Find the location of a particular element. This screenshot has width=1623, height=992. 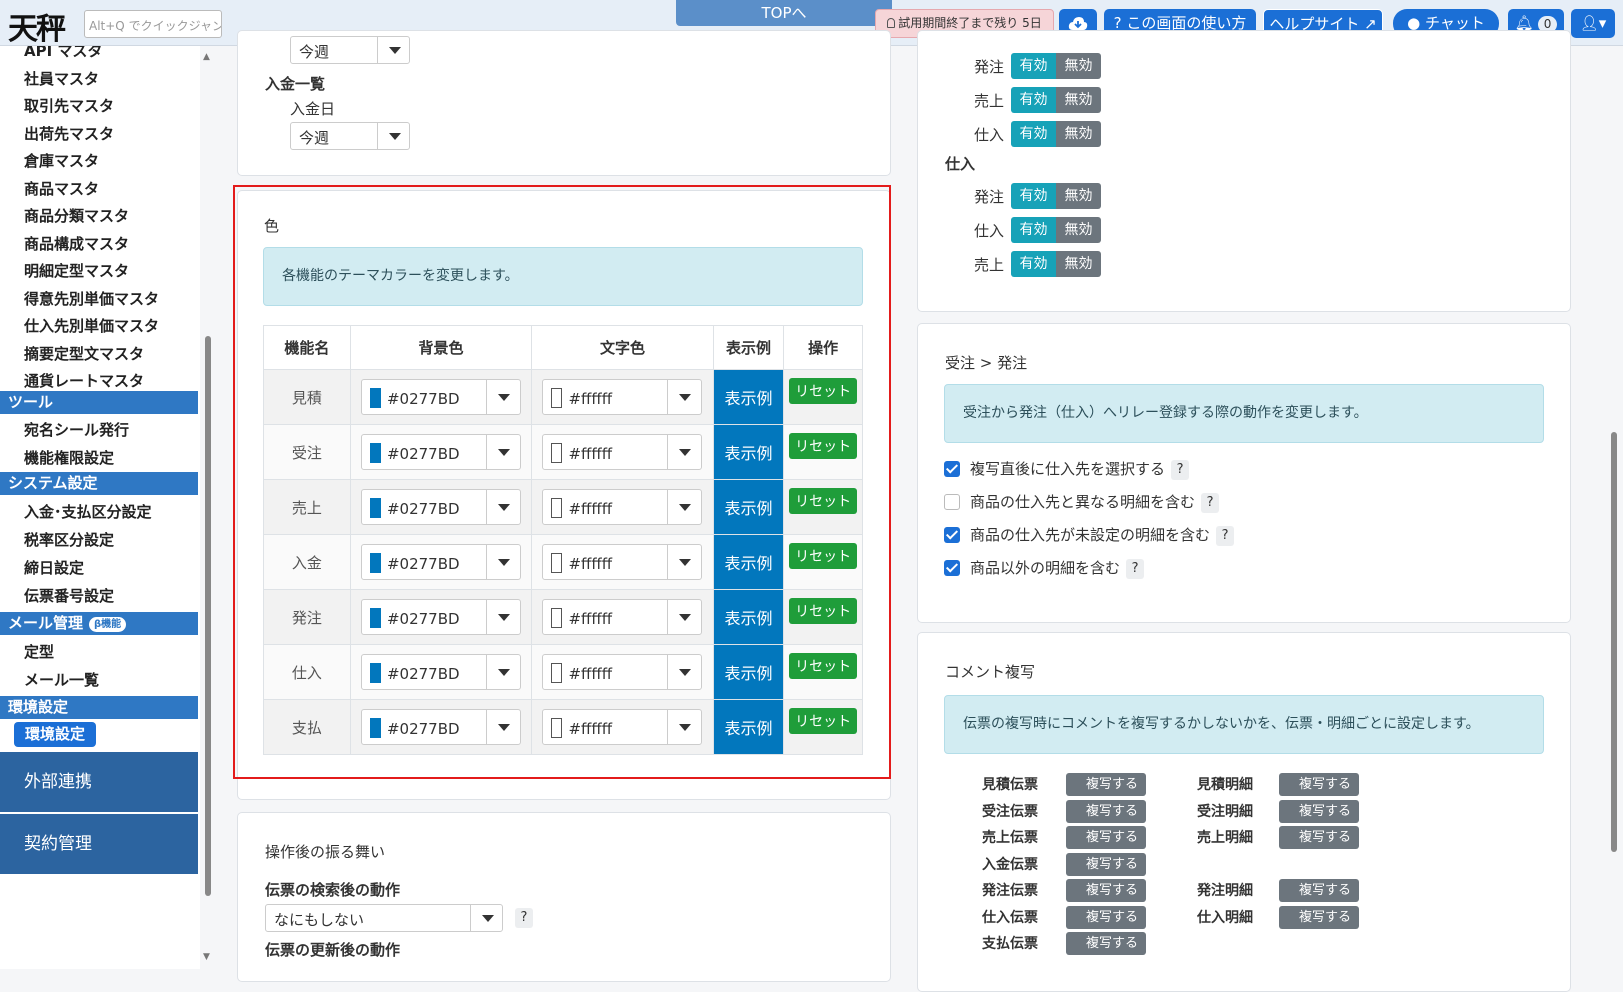

sidebar-item: 商品構成マスタ is located at coordinates (76, 243).